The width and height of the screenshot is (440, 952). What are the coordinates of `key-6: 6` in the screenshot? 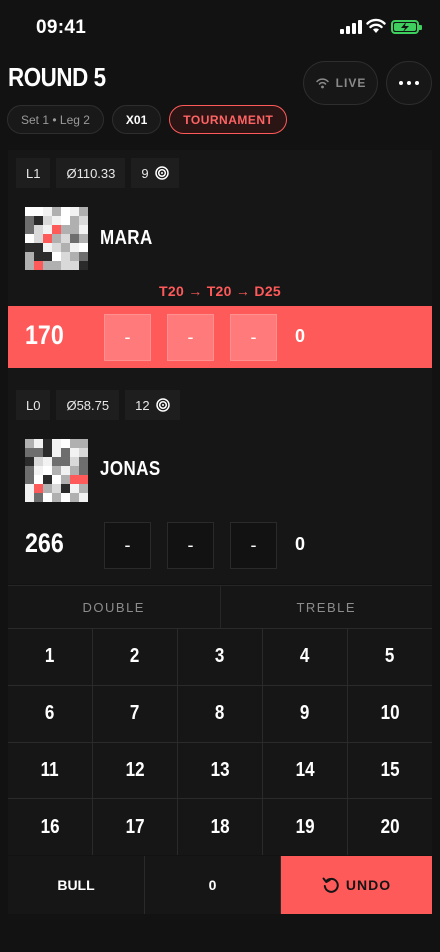 It's located at (50, 713).